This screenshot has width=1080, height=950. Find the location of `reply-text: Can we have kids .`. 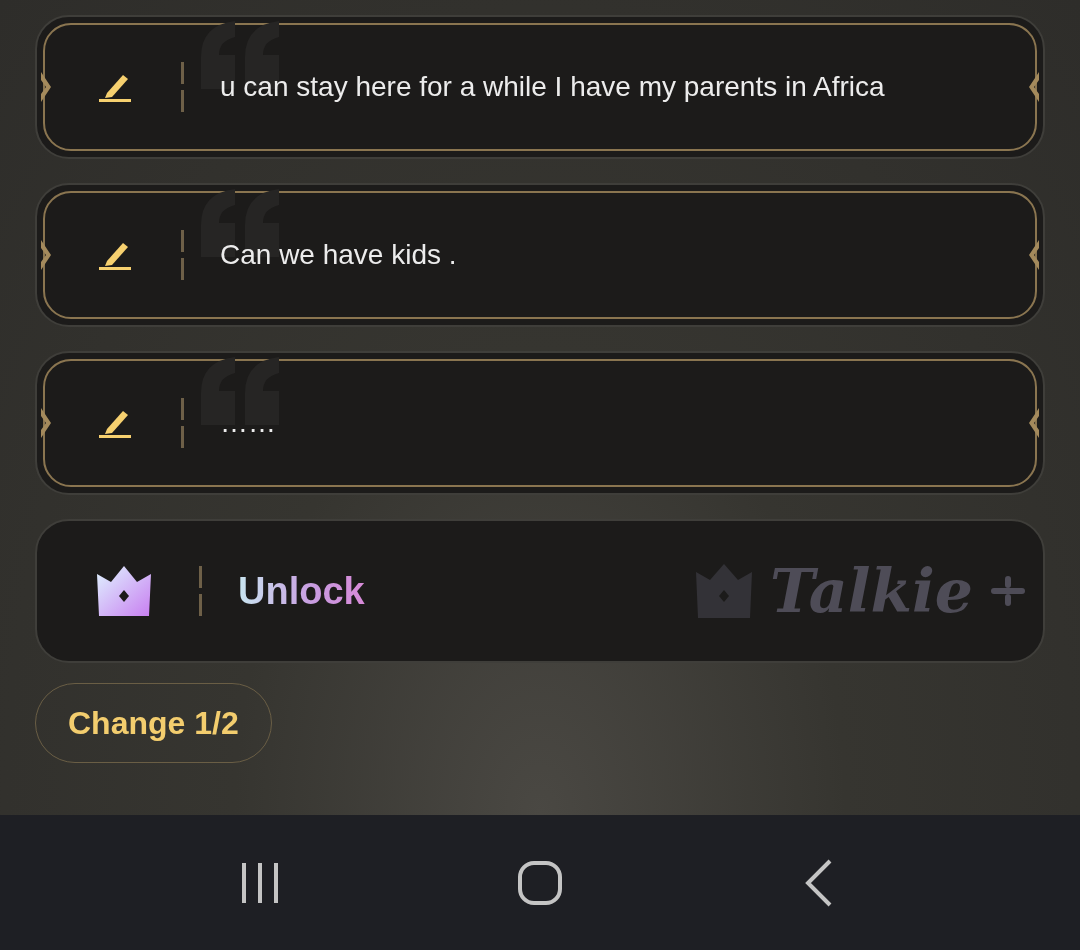

reply-text: Can we have kids . is located at coordinates (338, 255).